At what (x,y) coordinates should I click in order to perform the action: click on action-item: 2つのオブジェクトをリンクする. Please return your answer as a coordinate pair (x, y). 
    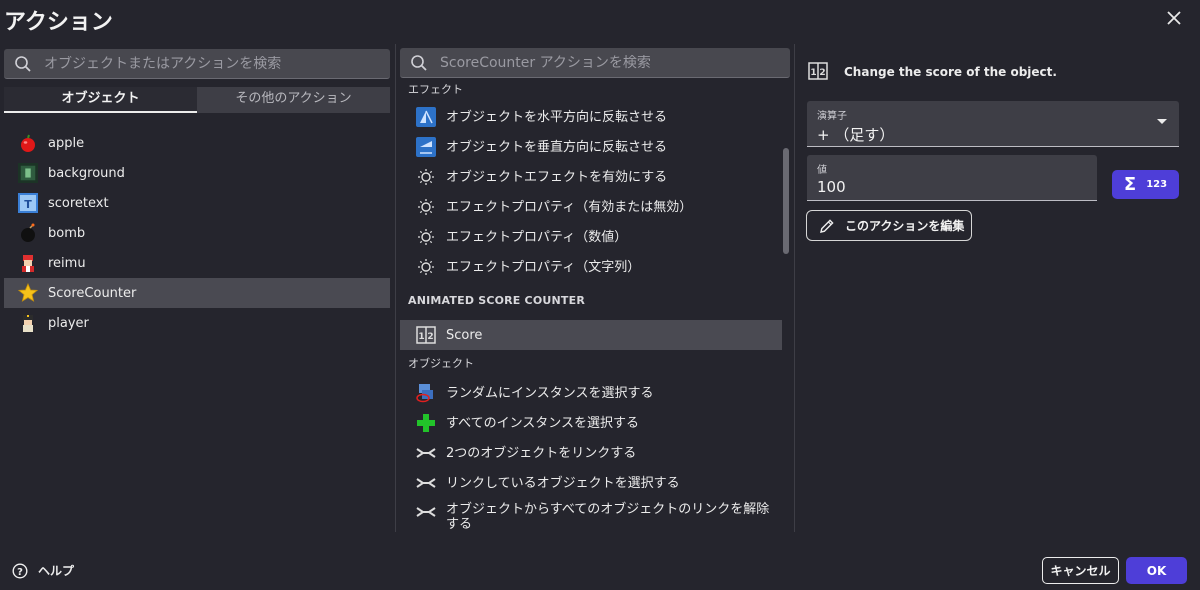
    Looking at the image, I should click on (591, 453).